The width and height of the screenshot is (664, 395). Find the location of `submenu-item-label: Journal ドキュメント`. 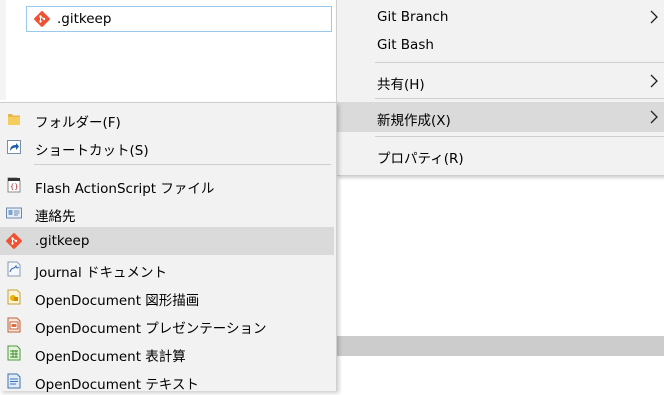

submenu-item-label: Journal ドキュメント is located at coordinates (101, 273).